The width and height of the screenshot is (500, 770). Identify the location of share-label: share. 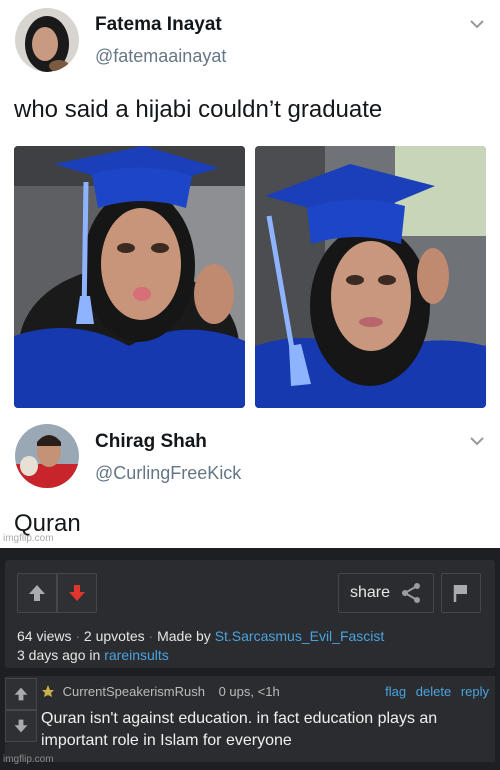
(370, 592).